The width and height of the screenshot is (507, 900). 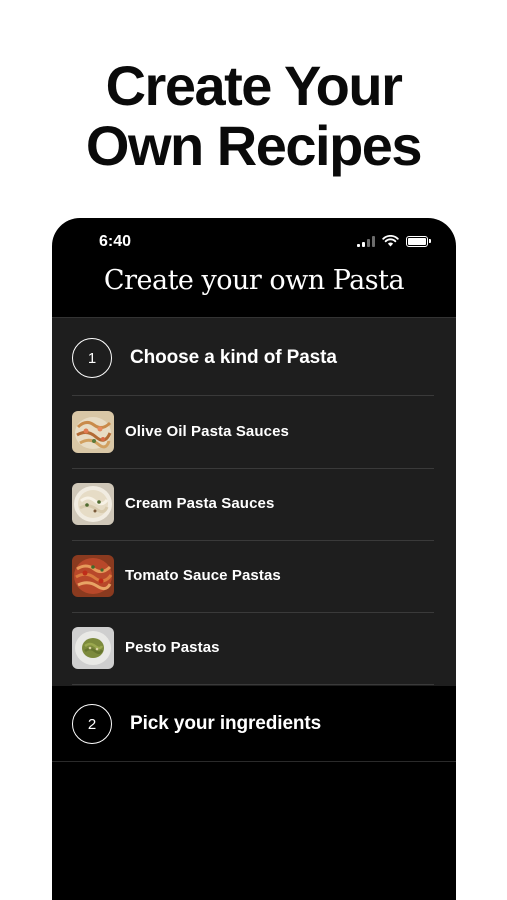 I want to click on step-2-header: 2 Pick your ingredients, so click(x=254, y=724).